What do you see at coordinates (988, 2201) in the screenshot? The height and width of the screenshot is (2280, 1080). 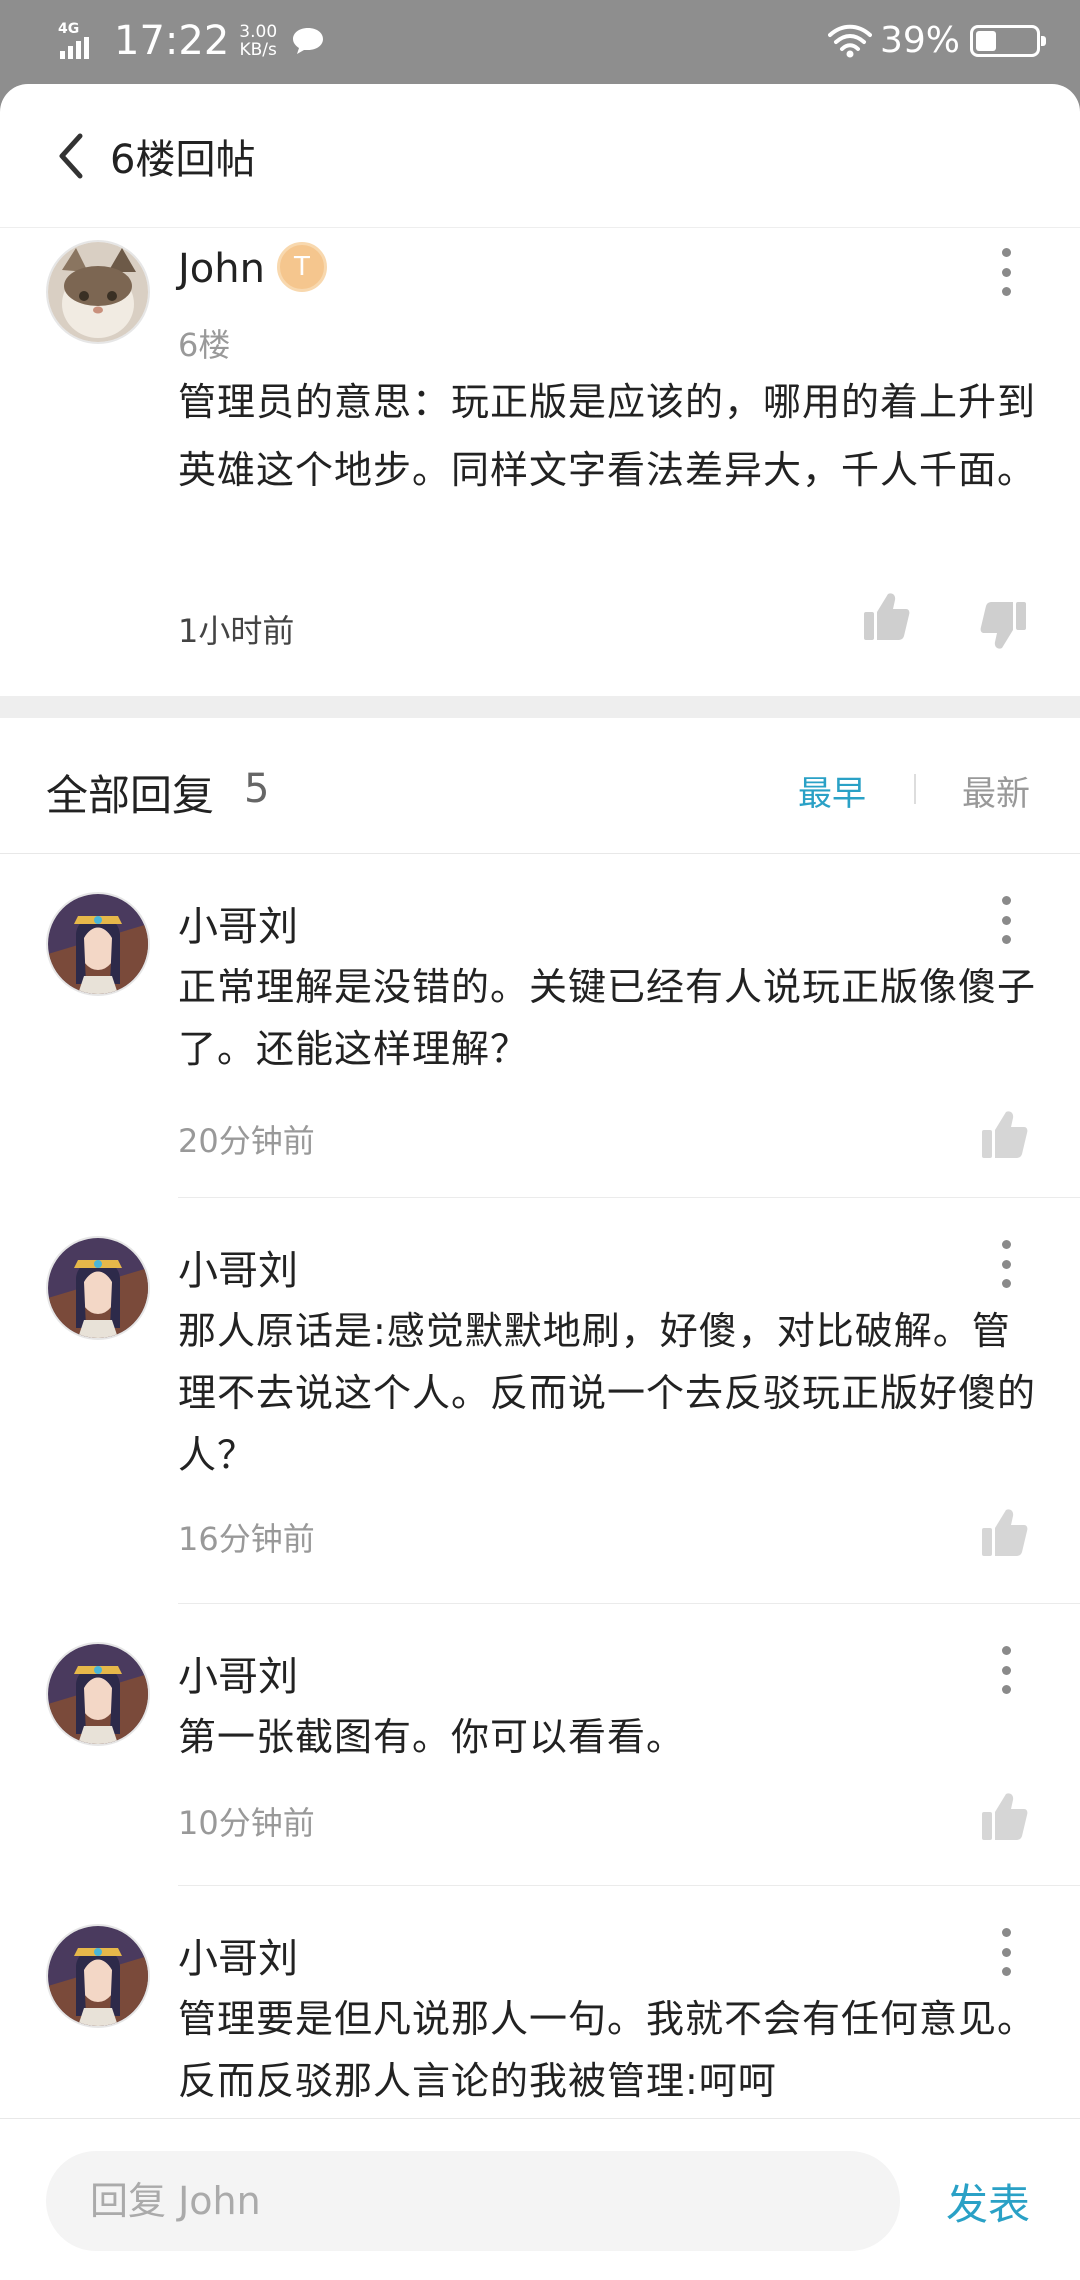 I see `send-button: 发表` at bounding box center [988, 2201].